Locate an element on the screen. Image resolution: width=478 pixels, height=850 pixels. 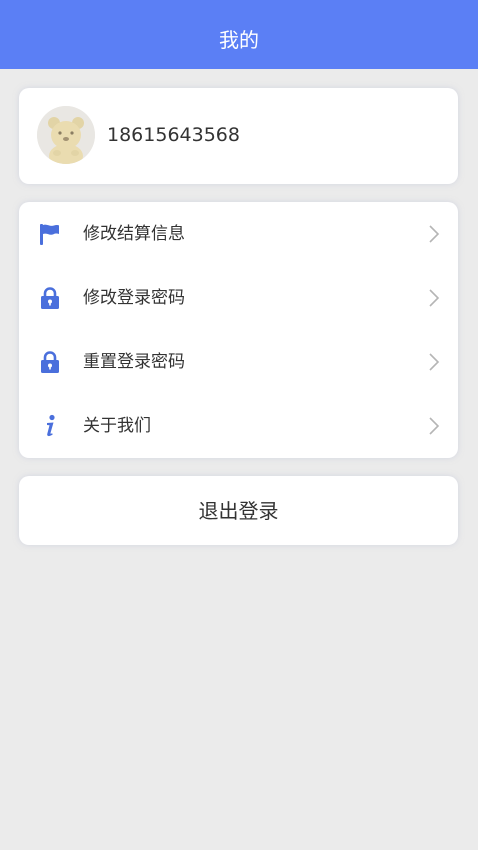
menu-item-about-us: 关于我们 is located at coordinates (238, 426).